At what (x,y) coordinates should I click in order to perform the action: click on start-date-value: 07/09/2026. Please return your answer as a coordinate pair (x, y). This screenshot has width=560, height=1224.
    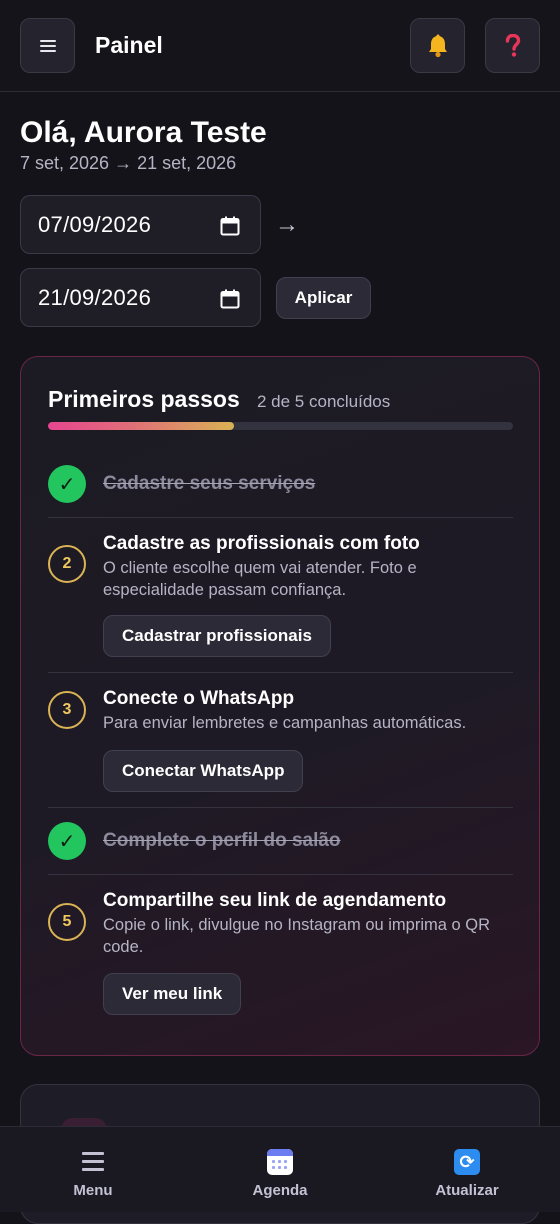
    Looking at the image, I should click on (95, 224).